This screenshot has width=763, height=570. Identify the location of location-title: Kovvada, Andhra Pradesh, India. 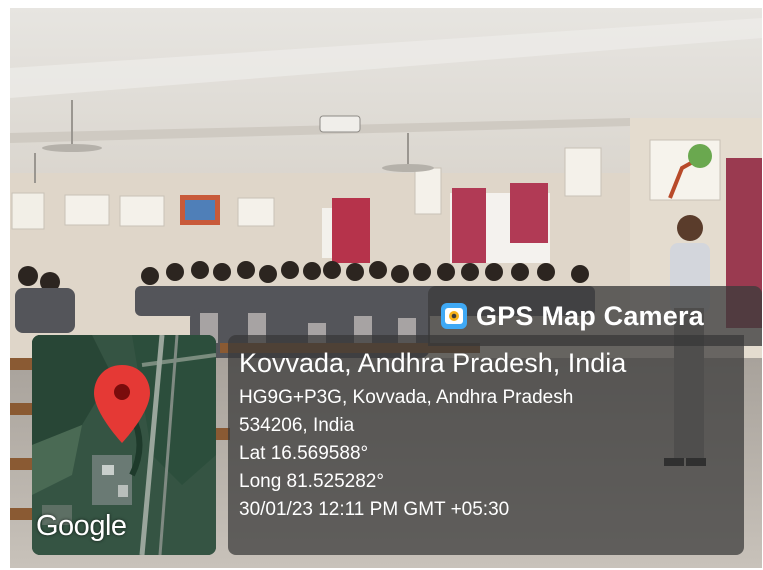
(433, 363).